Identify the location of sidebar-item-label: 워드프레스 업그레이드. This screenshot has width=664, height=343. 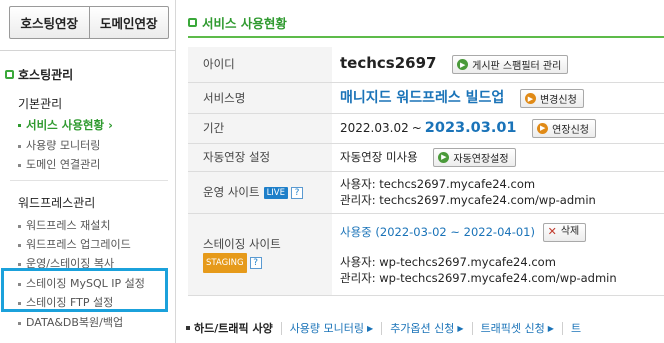
(78, 244).